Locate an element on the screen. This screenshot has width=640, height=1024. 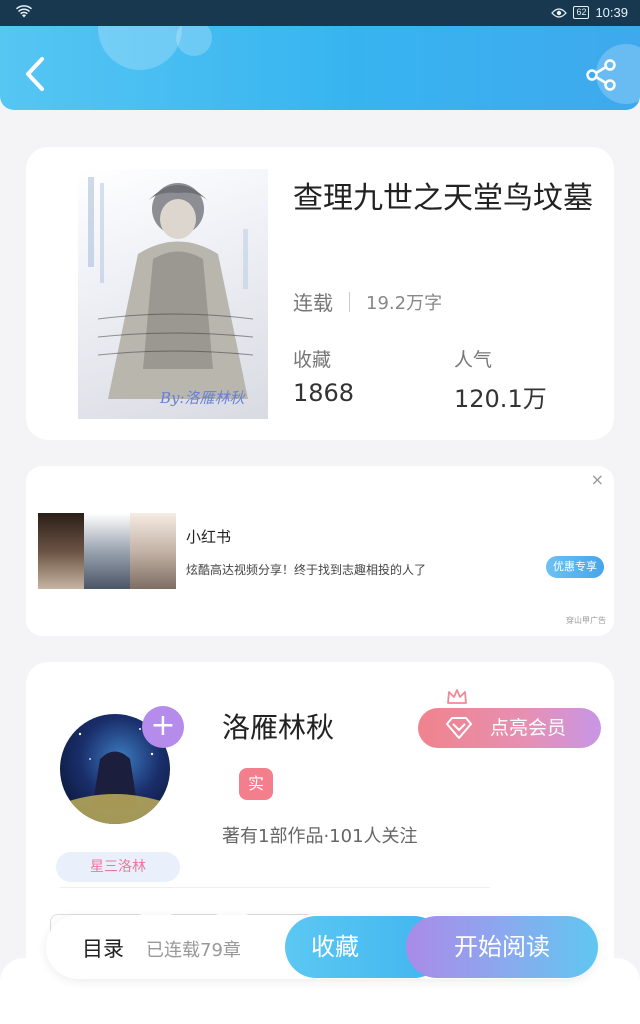
bottom-action-bar: 目录 已连载79章 收藏 开始阅读 is located at coordinates (322, 947).